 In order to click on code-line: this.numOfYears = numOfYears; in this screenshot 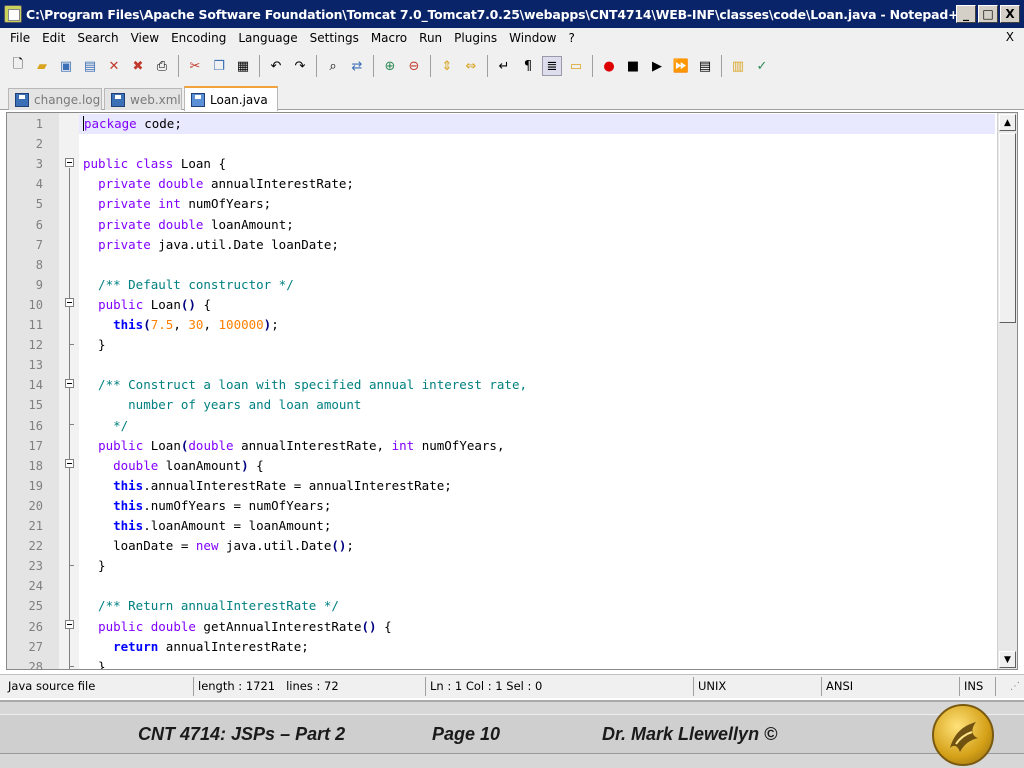, I will do `click(537, 506)`.